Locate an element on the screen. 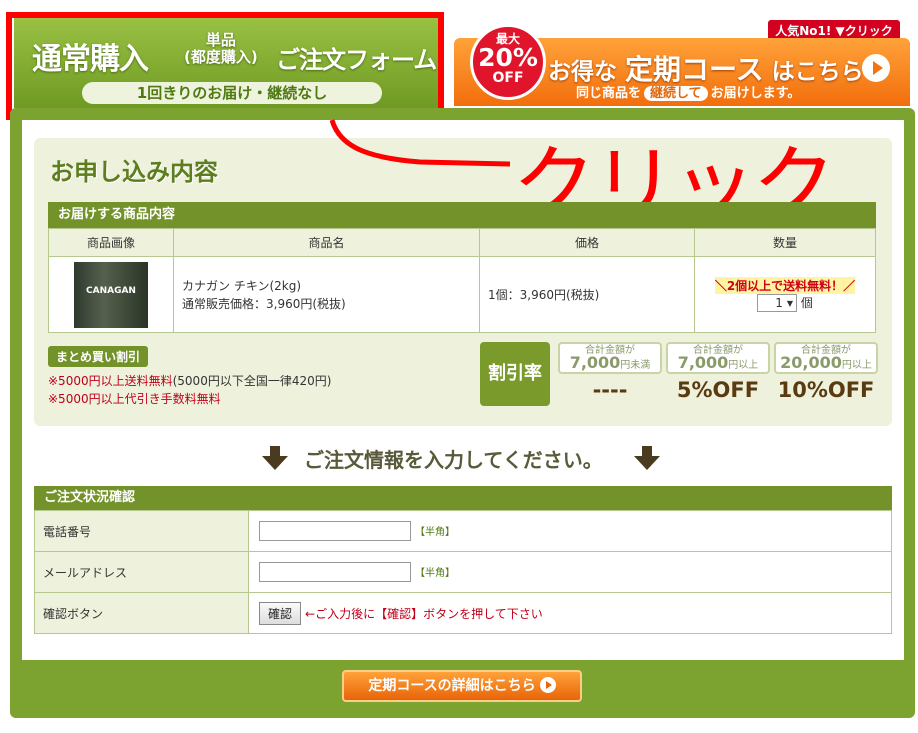  email-hankaku: 【半角】 is located at coordinates (435, 573).